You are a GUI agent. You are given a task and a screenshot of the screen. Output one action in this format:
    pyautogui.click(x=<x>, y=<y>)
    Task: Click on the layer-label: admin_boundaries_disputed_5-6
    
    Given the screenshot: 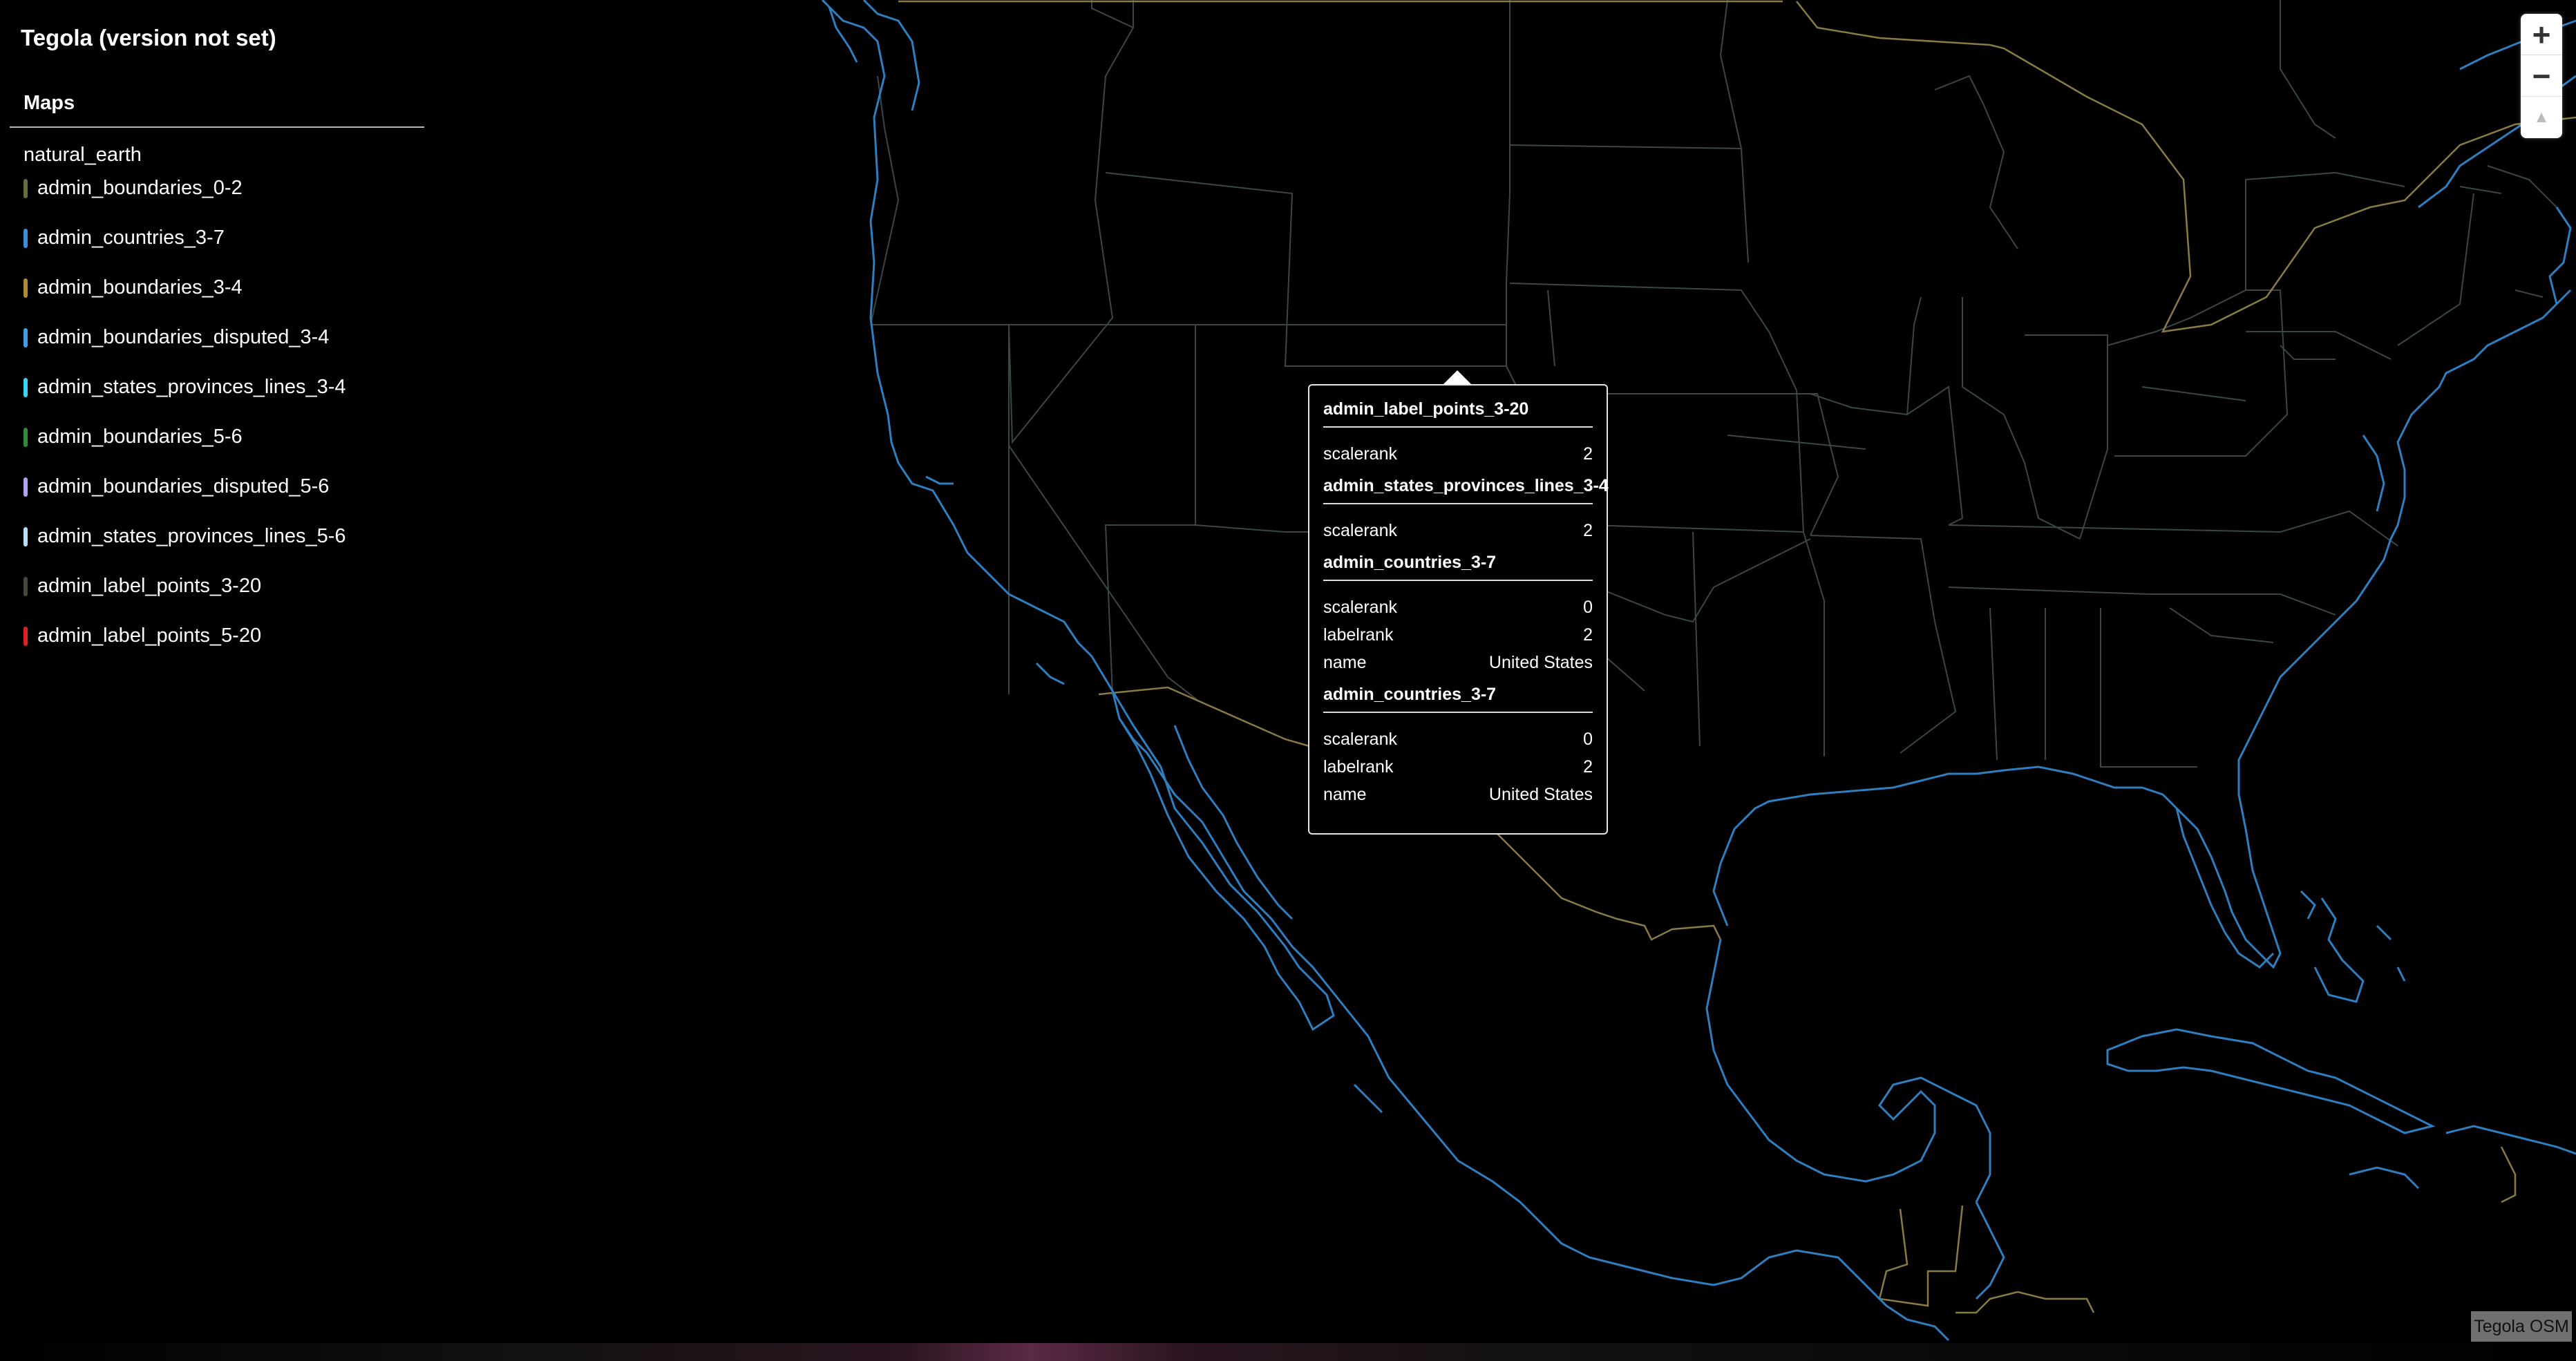 What is the action you would take?
    pyautogui.click(x=183, y=486)
    